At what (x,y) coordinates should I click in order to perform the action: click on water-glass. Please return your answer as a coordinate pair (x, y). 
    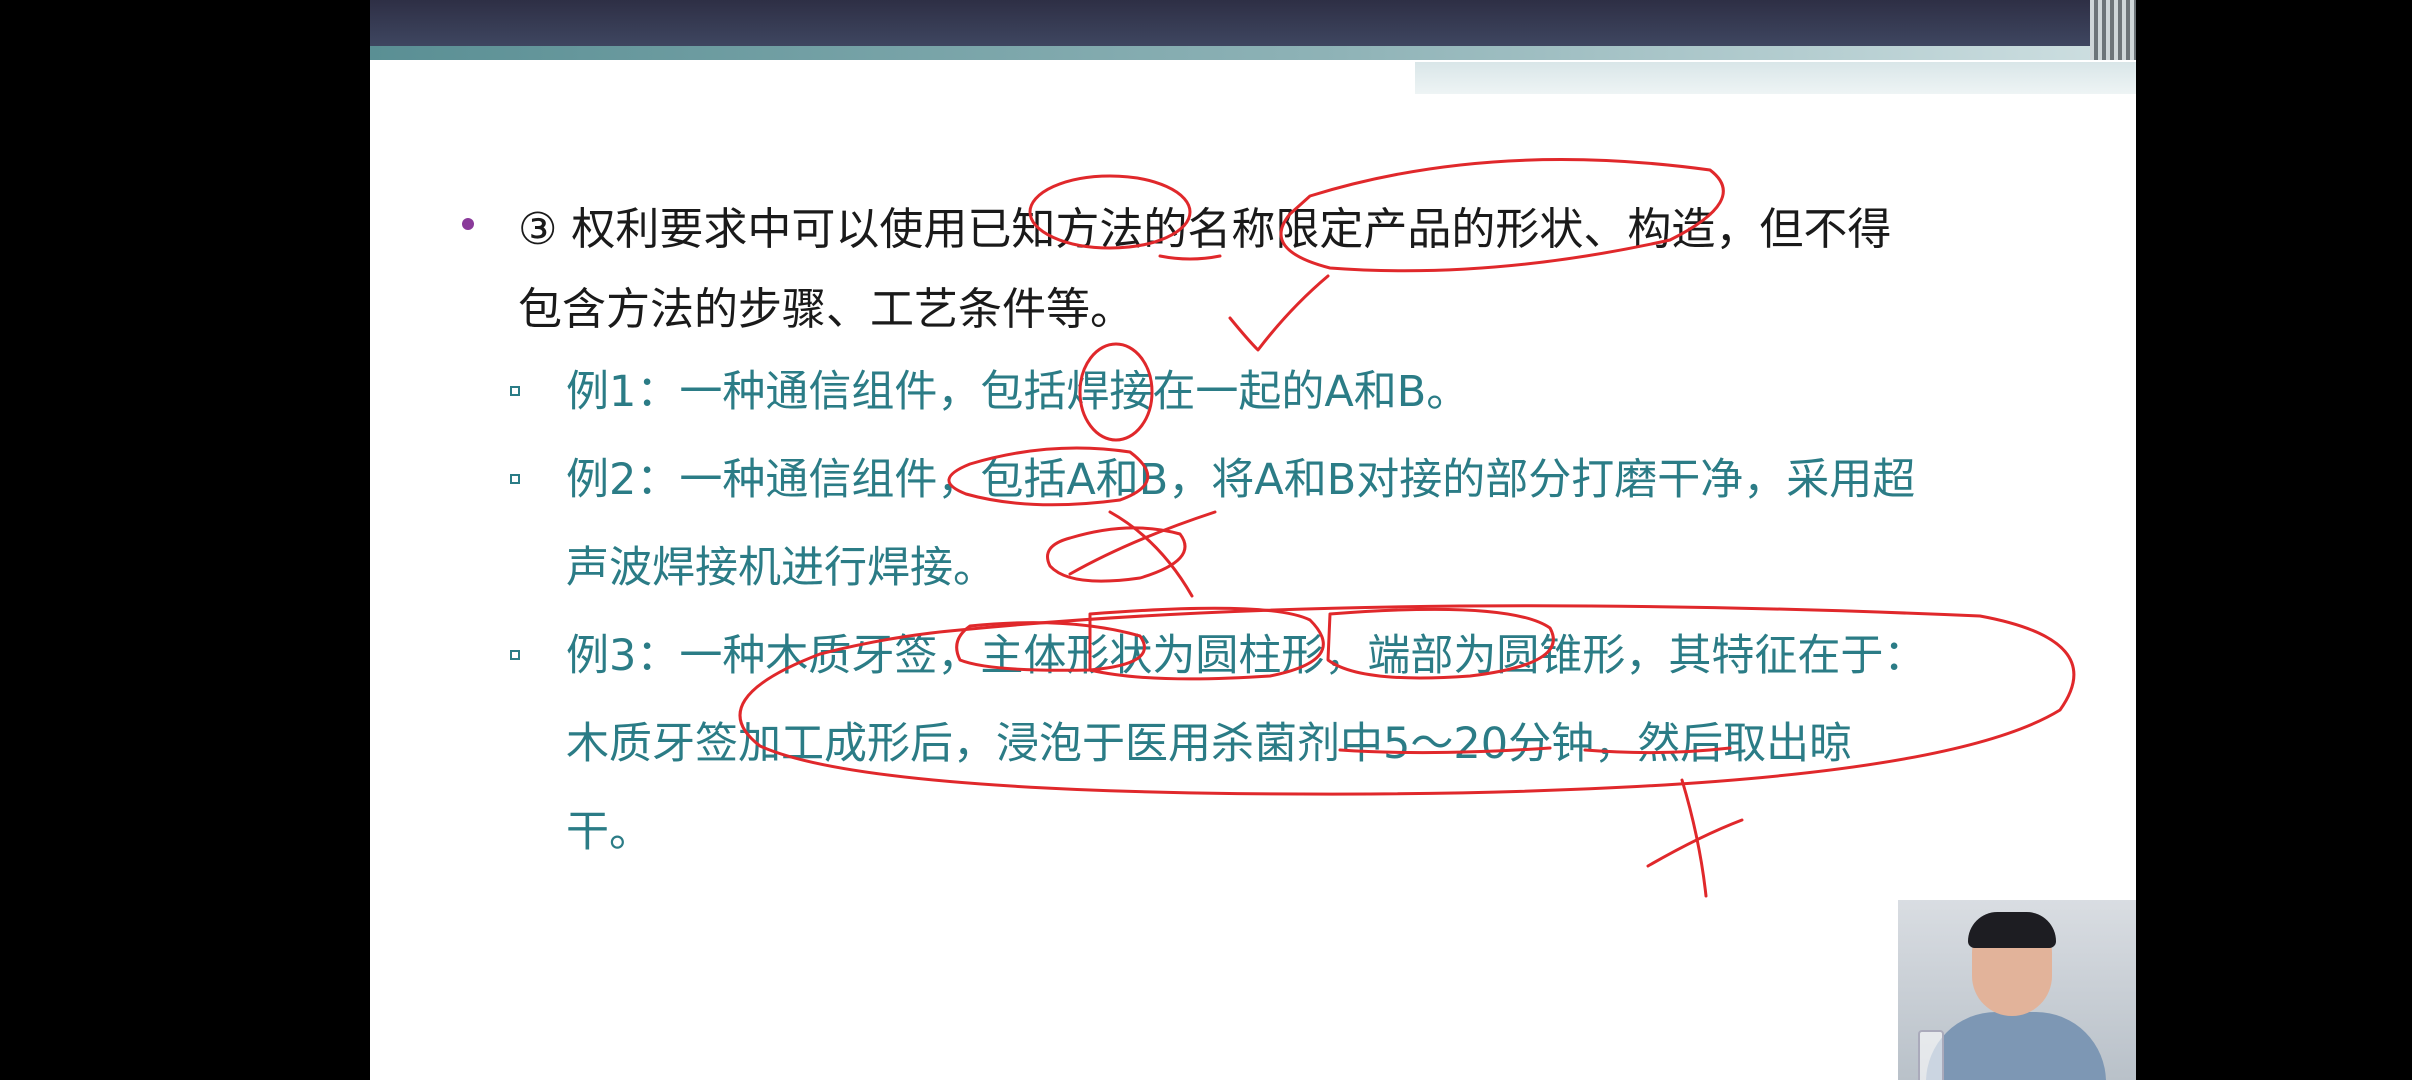
    Looking at the image, I should click on (1931, 1055).